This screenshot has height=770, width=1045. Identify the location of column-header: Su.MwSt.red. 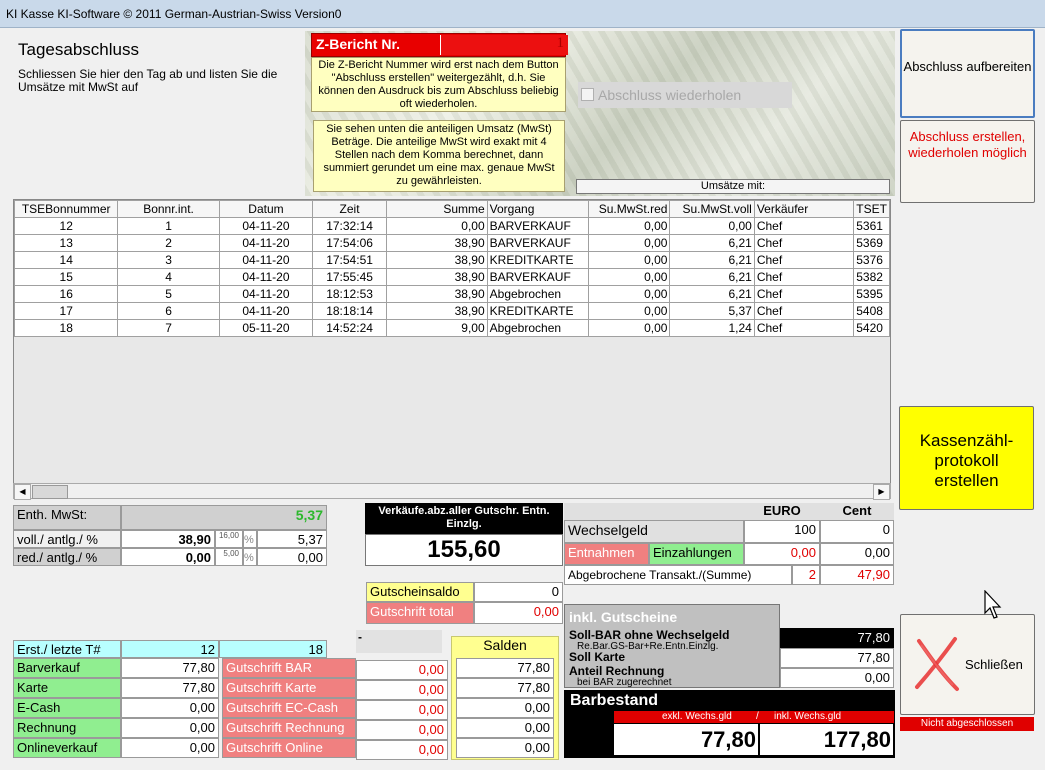
(629, 209).